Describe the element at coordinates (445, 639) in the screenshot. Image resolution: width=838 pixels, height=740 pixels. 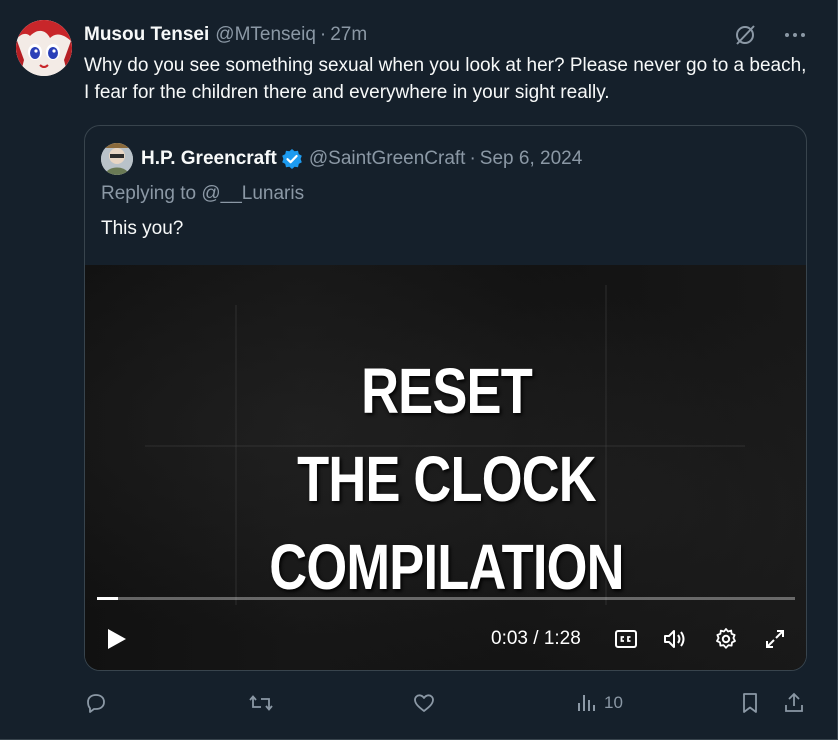
I see `video-controls: 0:03 / 1:28` at that location.